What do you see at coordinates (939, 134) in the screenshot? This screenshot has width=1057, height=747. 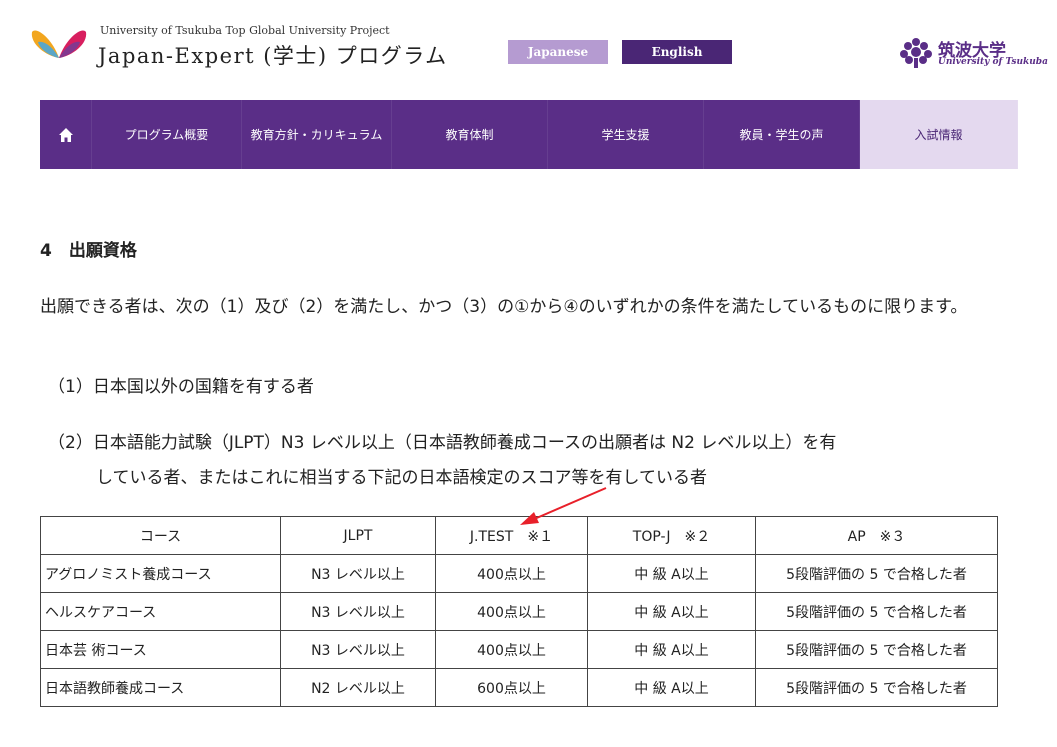 I see `nav-admissions: 入試情報` at bounding box center [939, 134].